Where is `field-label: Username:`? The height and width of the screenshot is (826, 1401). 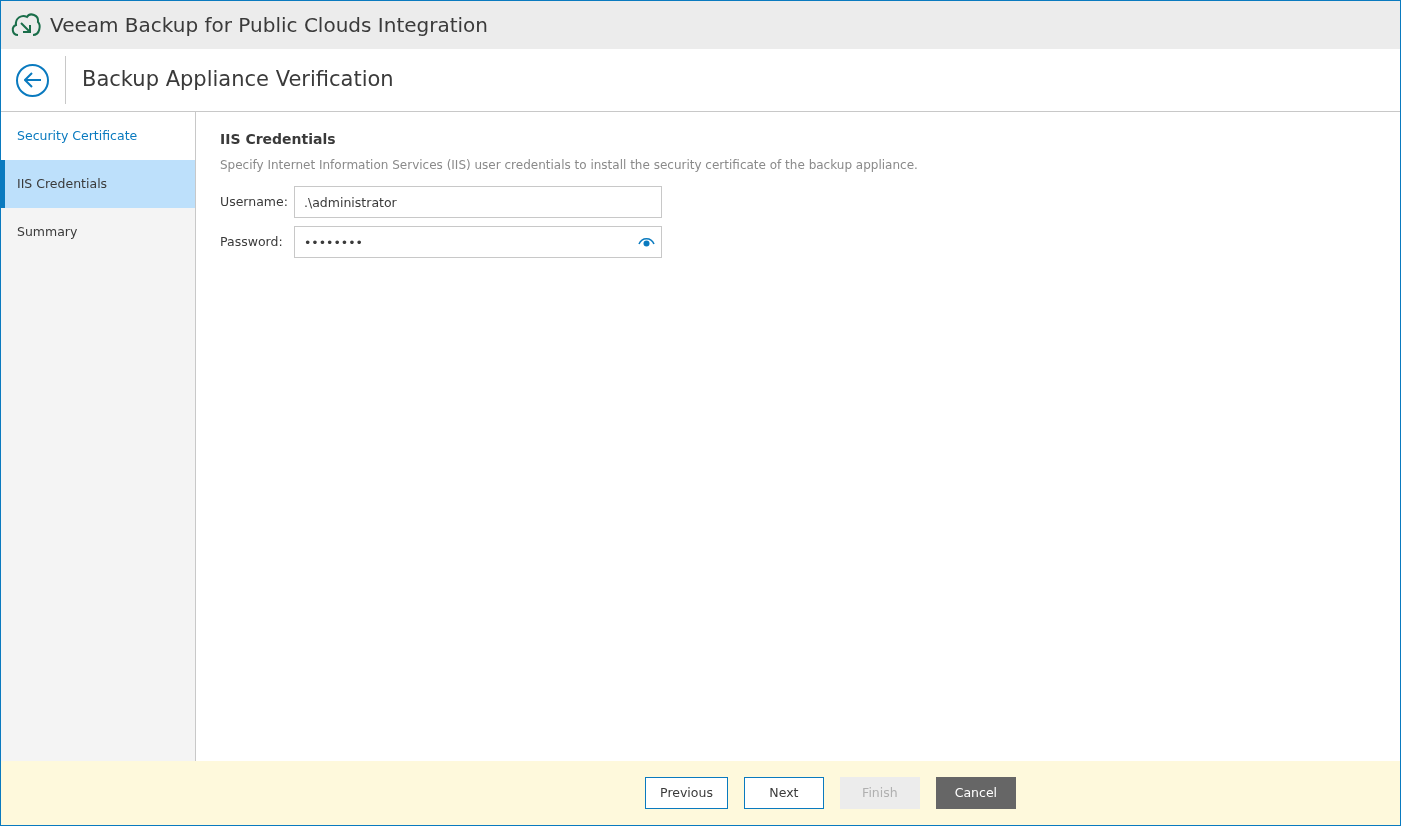
field-label: Username: is located at coordinates (254, 201).